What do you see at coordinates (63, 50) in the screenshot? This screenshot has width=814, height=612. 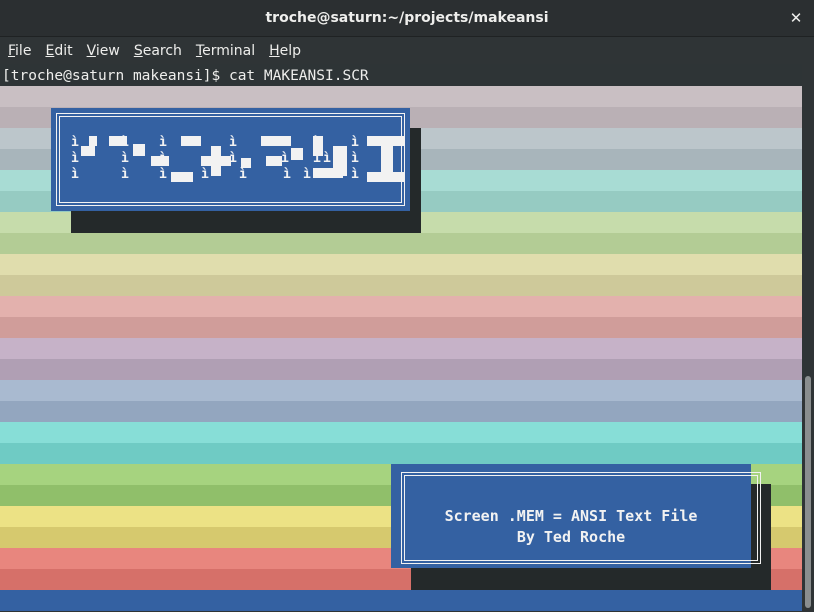 I see `menu-edit-label: dit` at bounding box center [63, 50].